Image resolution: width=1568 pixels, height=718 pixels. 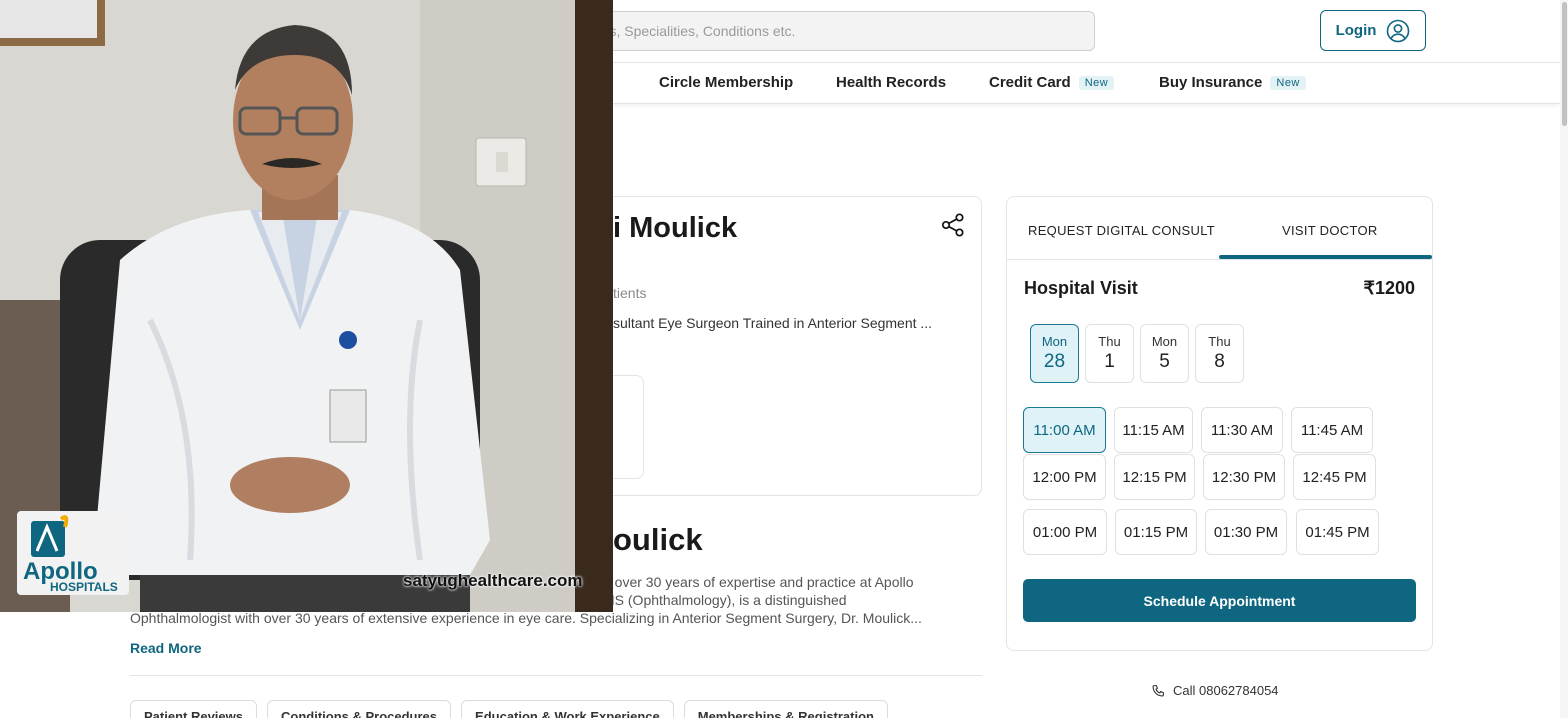 I want to click on tab-education-experience: Education & Work Experience, so click(x=567, y=709).